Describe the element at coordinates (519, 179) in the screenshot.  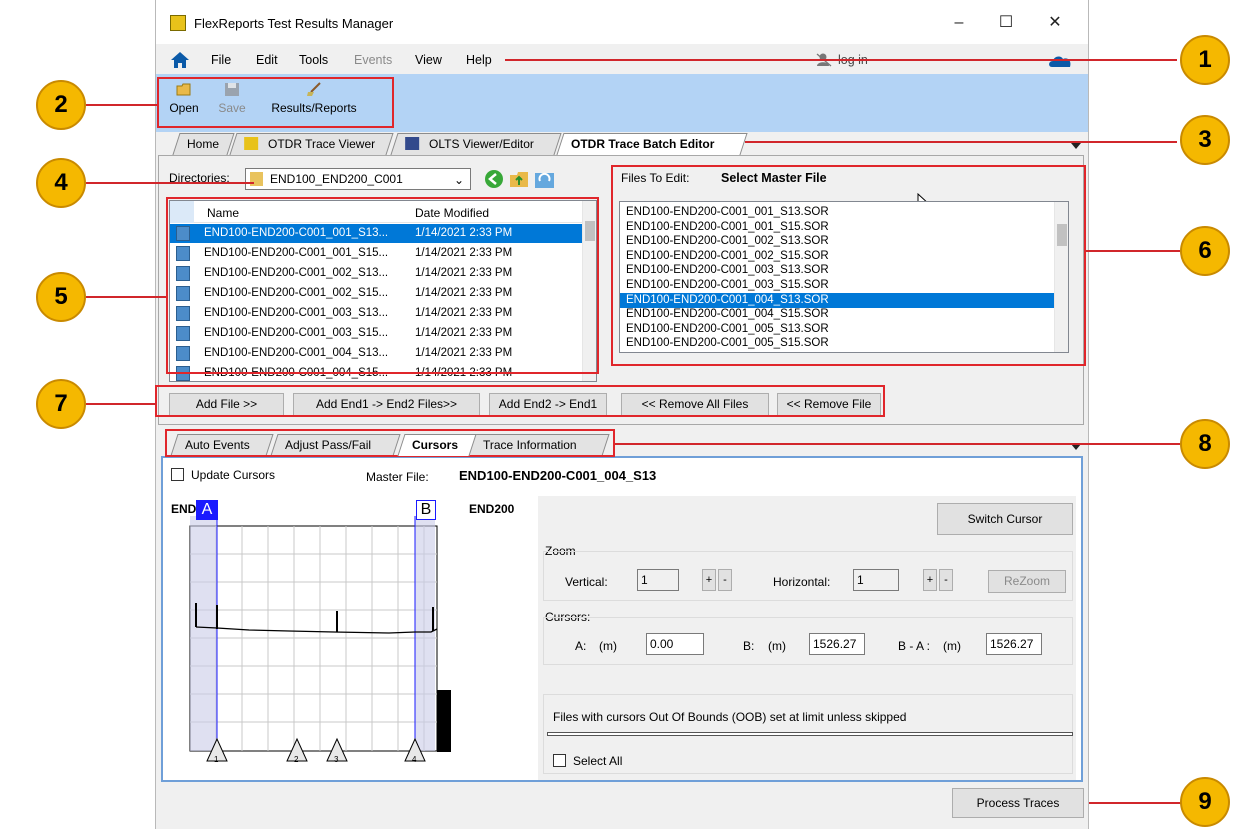
I see `folder-up-icon` at that location.